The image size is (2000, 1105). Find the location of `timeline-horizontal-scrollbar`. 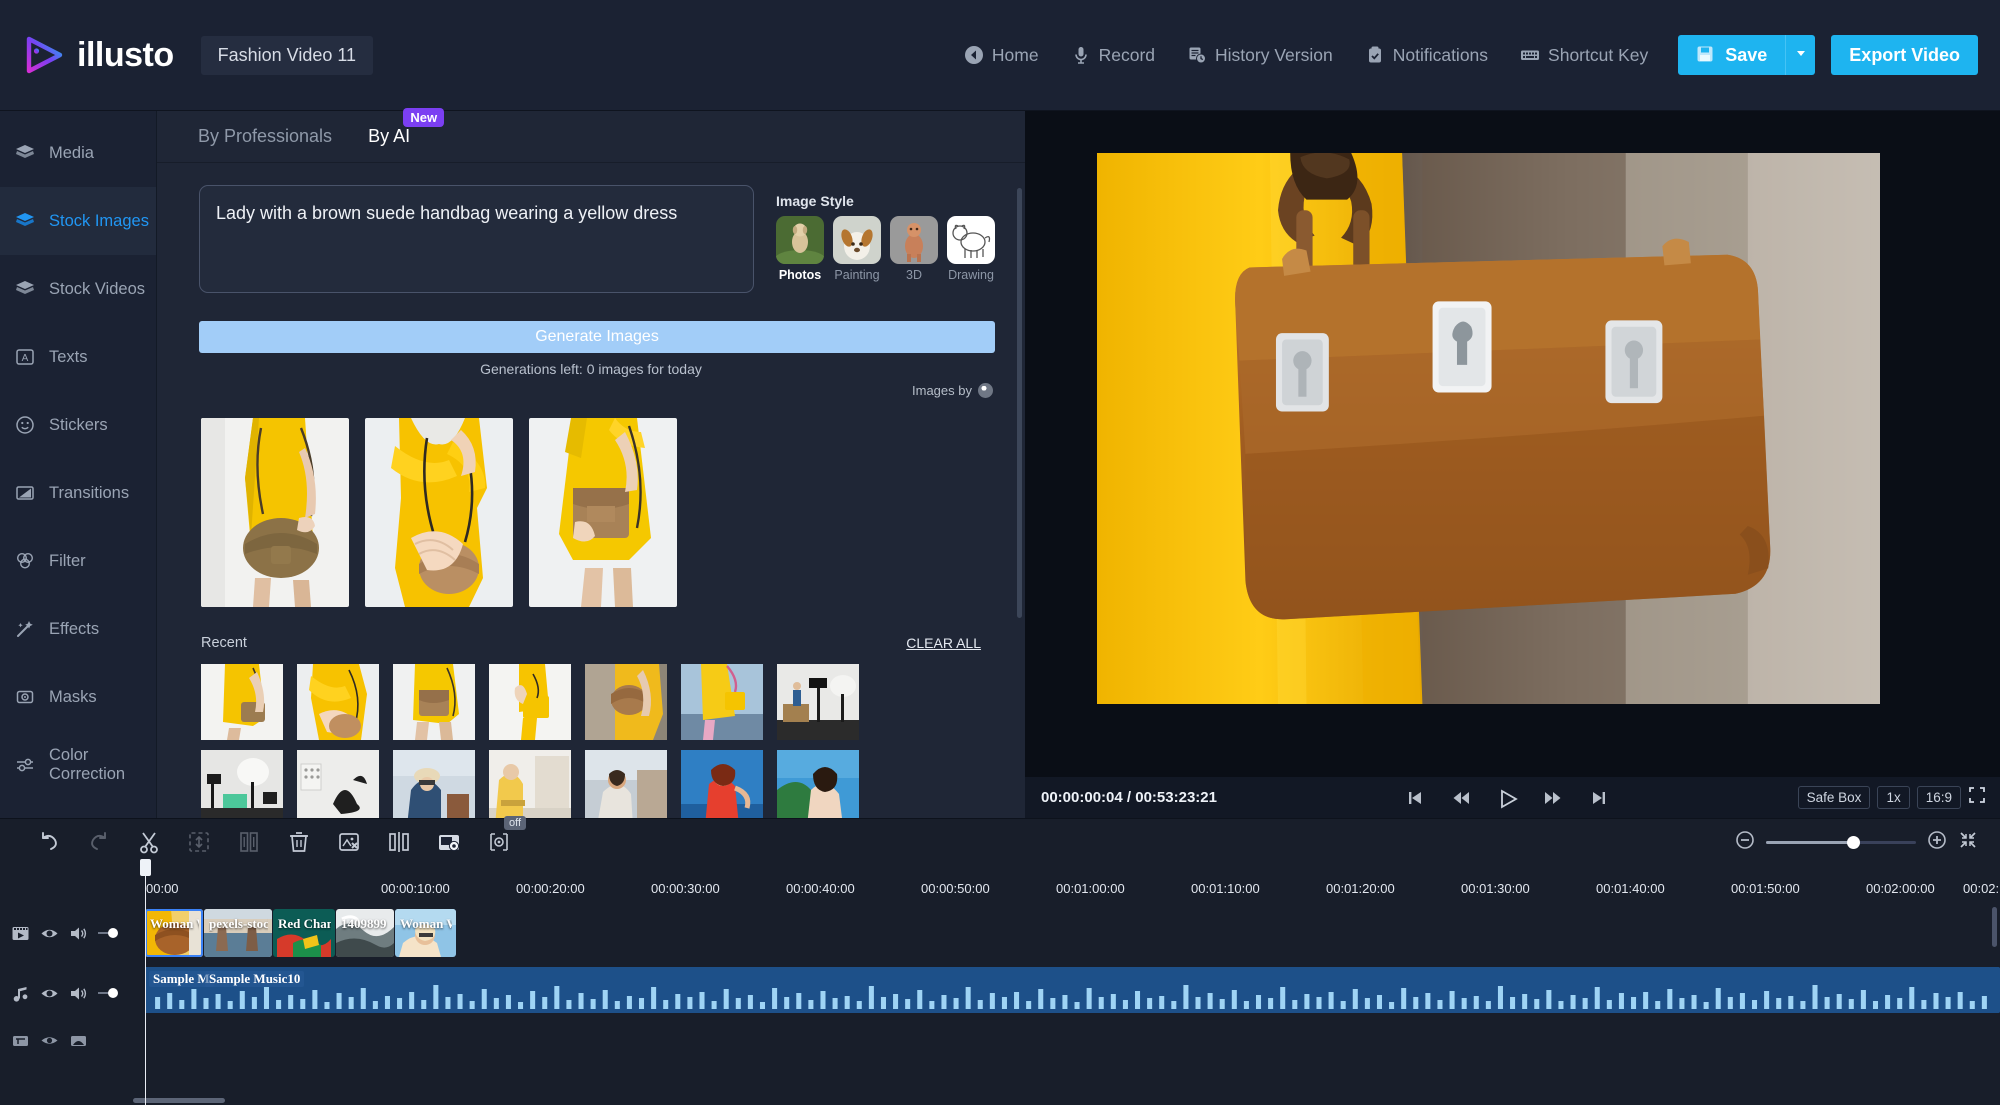

timeline-horizontal-scrollbar is located at coordinates (179, 1100).